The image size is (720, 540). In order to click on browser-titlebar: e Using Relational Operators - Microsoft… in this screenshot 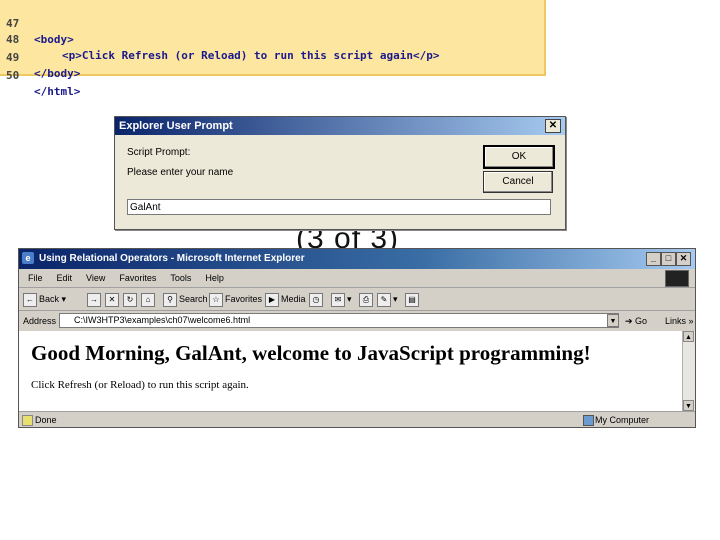, I will do `click(357, 259)`.